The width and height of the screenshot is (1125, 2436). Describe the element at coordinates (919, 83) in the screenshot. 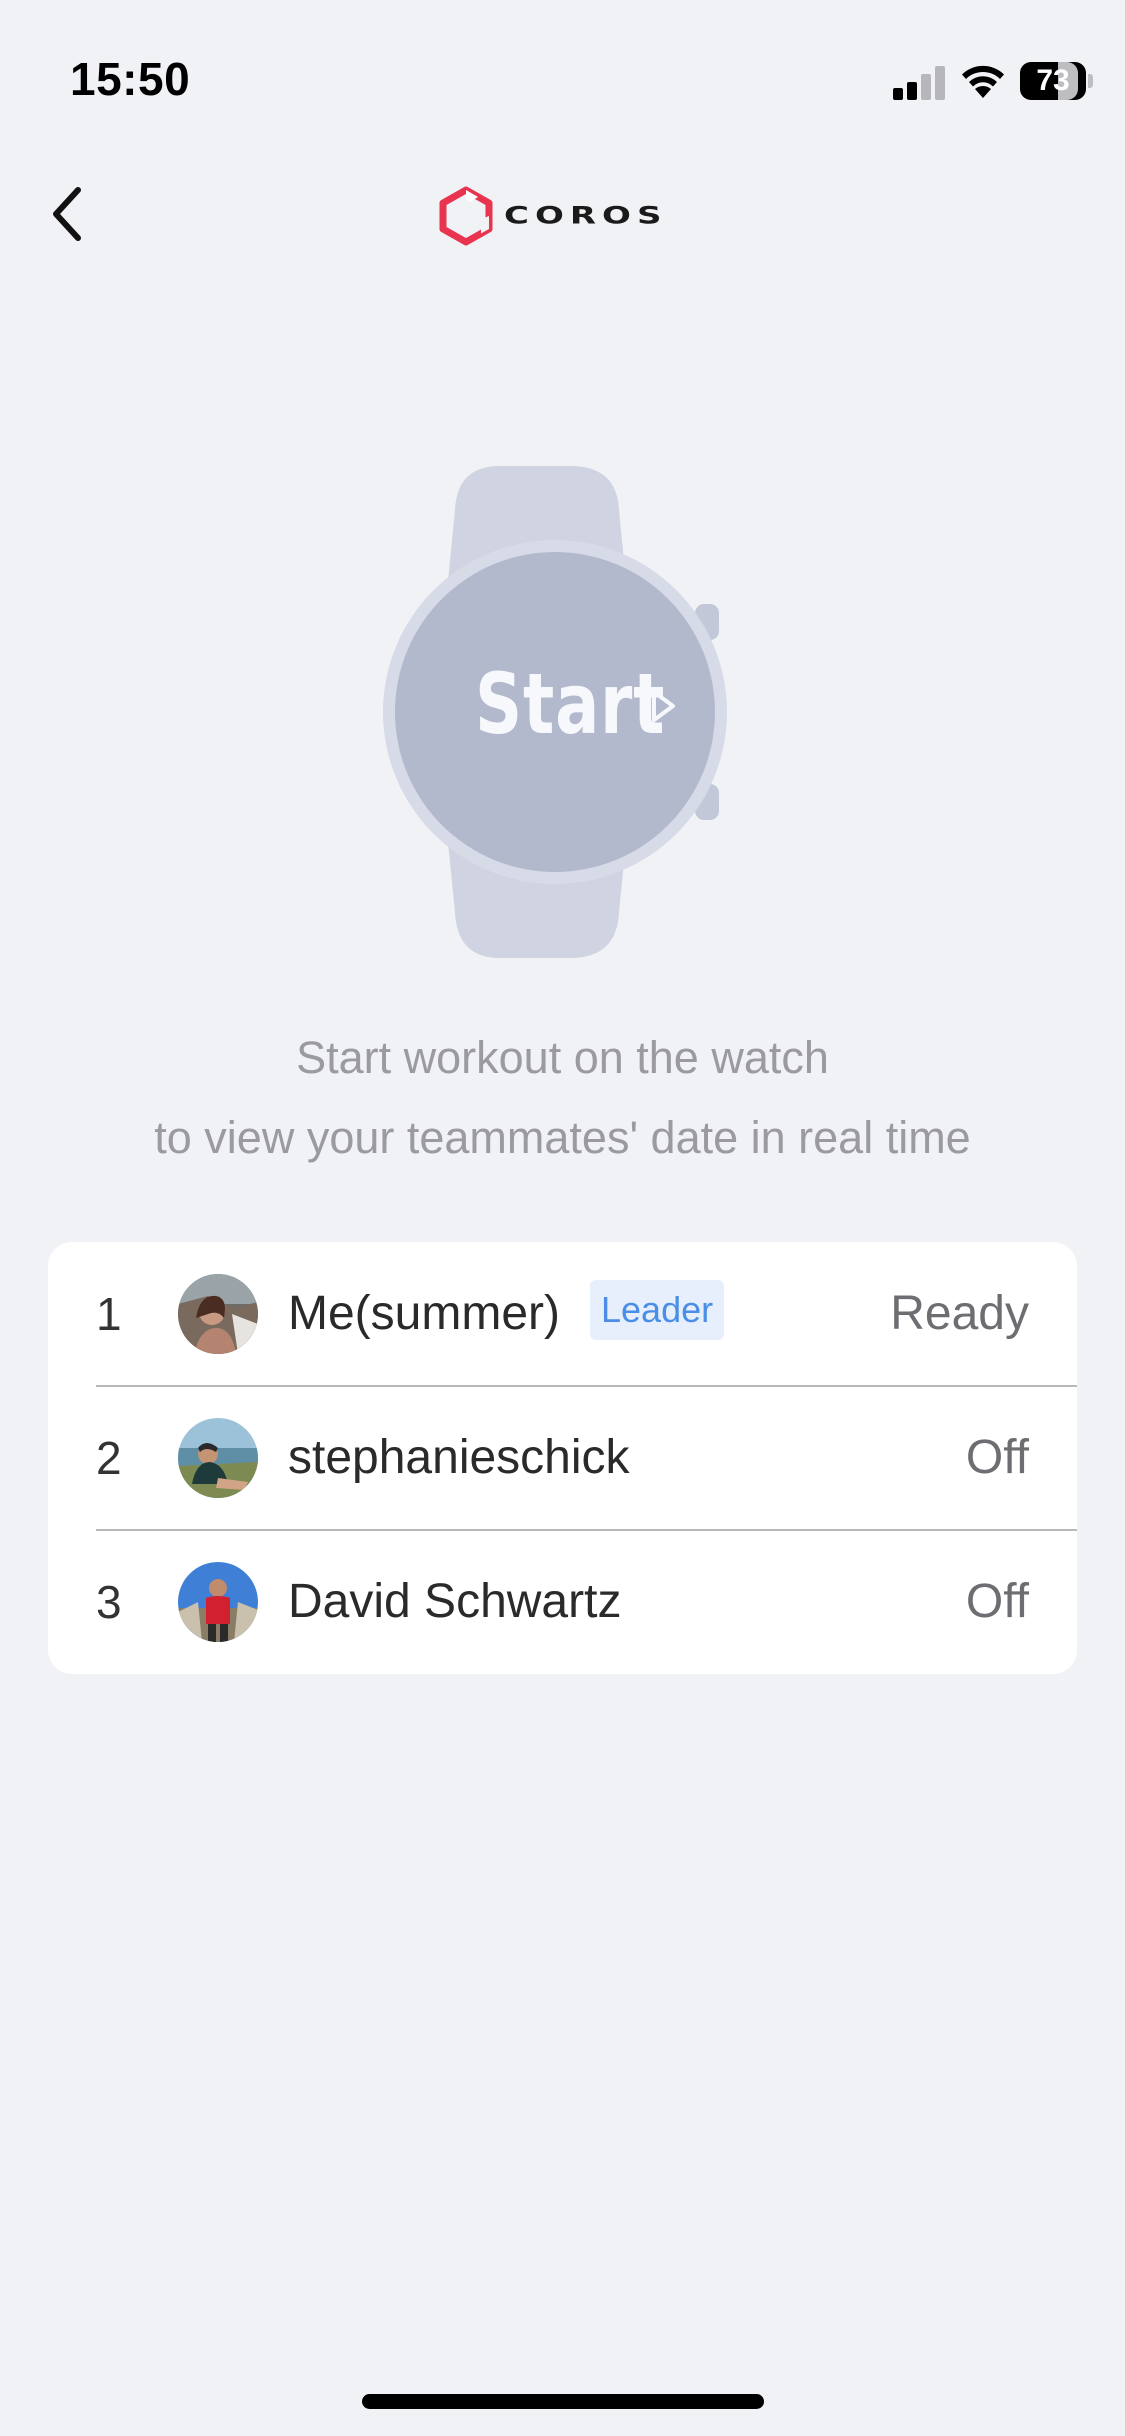

I see `cellular-signal-icon` at that location.